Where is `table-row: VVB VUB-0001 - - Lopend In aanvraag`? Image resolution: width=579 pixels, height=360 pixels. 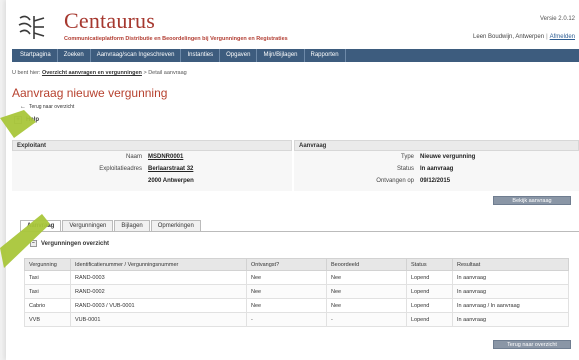
table-row: VVB VUB-0001 - - Lopend In aanvraag is located at coordinates (296, 319).